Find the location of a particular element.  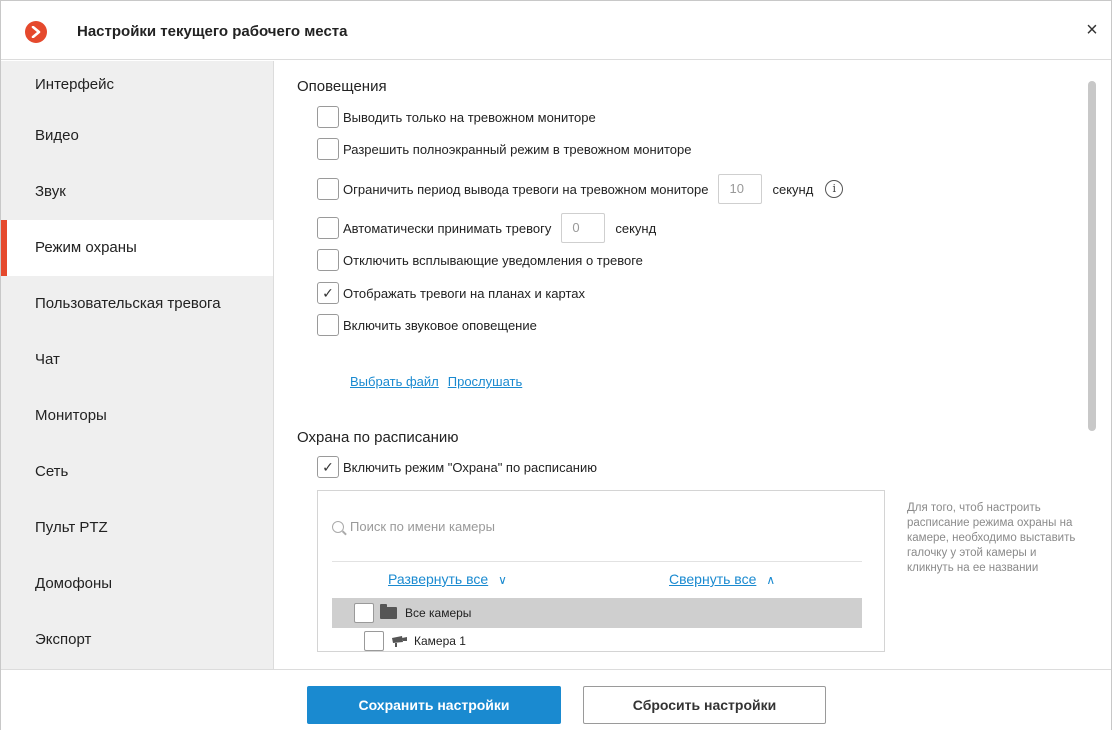

chevron-down-icon: ∨ is located at coordinates (502, 580).